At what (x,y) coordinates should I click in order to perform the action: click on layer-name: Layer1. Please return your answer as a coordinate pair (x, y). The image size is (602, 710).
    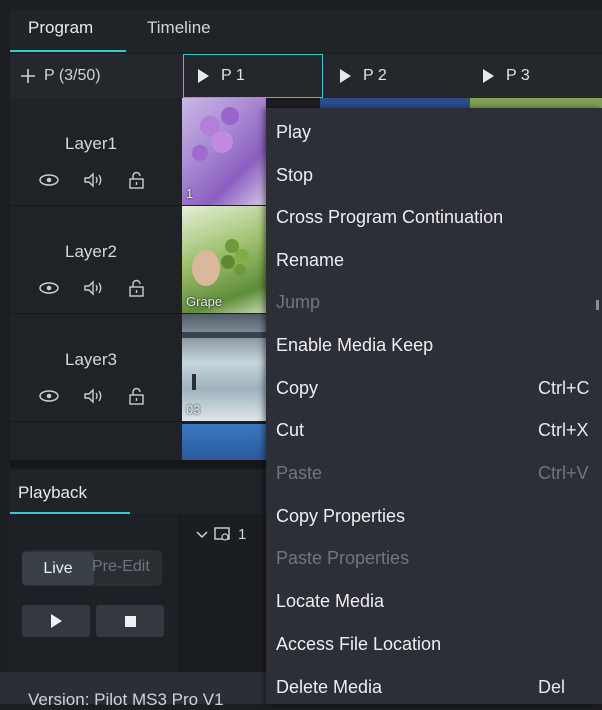
    Looking at the image, I should click on (91, 143).